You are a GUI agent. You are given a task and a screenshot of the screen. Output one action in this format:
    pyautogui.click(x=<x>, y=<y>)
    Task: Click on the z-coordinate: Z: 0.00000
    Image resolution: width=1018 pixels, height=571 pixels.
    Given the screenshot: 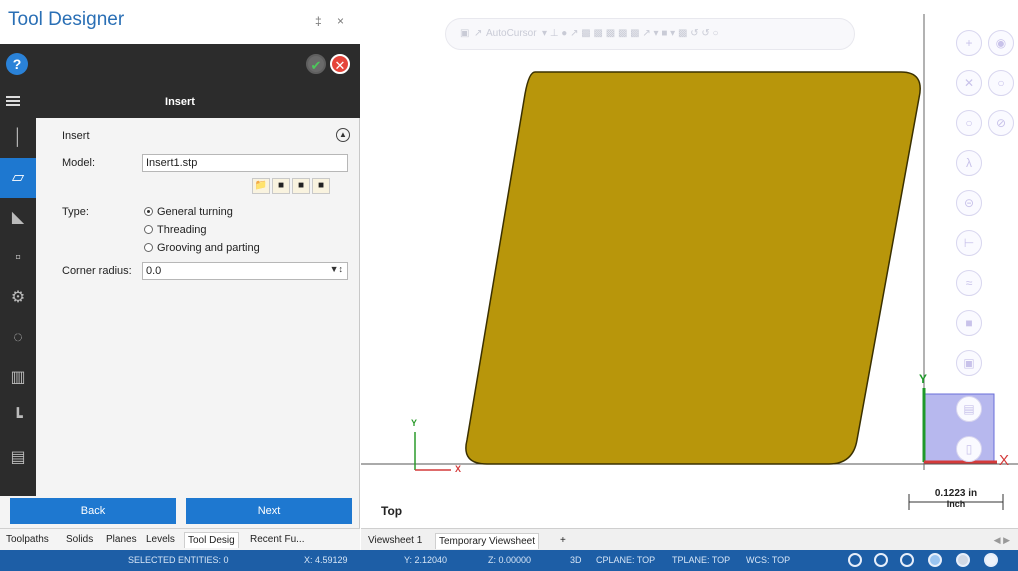 What is the action you would take?
    pyautogui.click(x=510, y=560)
    